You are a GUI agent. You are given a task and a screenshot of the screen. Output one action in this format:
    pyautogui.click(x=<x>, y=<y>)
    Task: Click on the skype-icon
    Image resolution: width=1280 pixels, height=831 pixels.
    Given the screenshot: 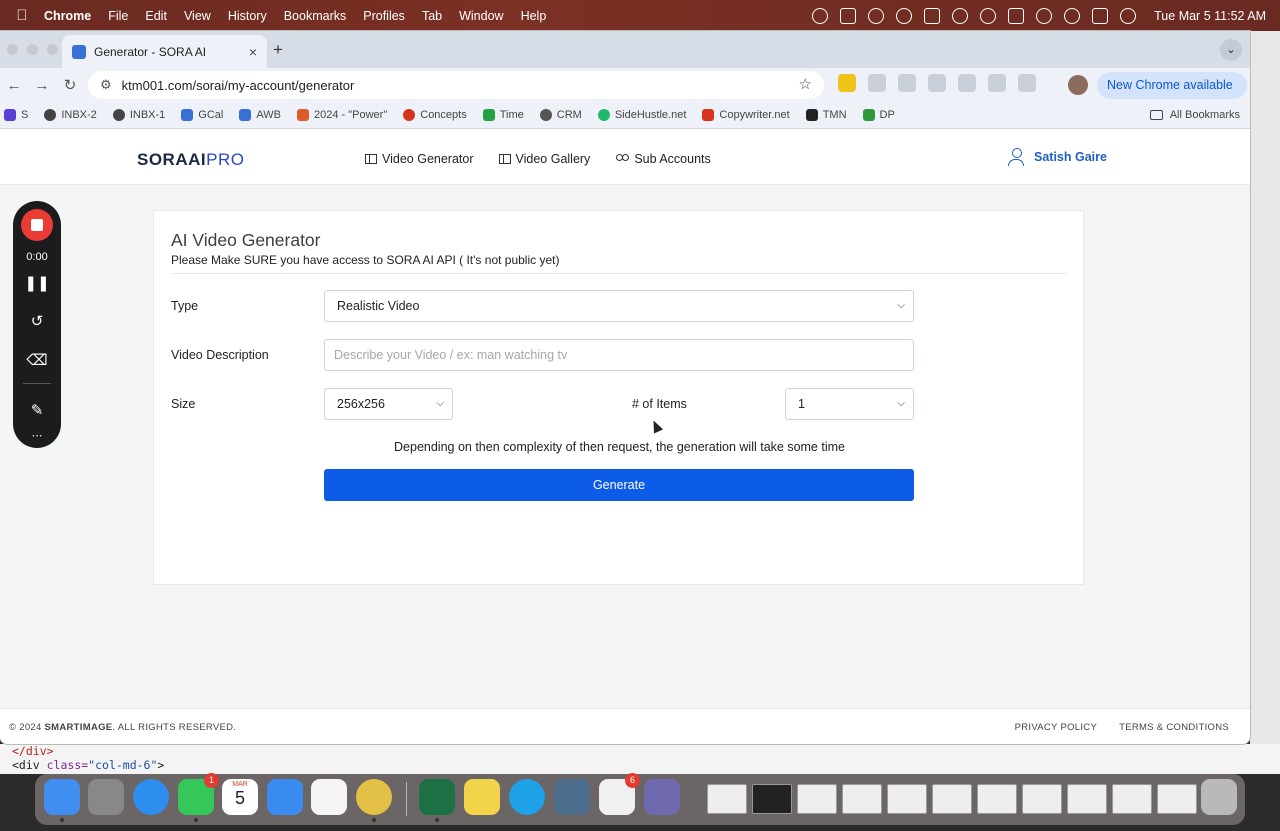 What is the action you would take?
    pyautogui.click(x=527, y=797)
    